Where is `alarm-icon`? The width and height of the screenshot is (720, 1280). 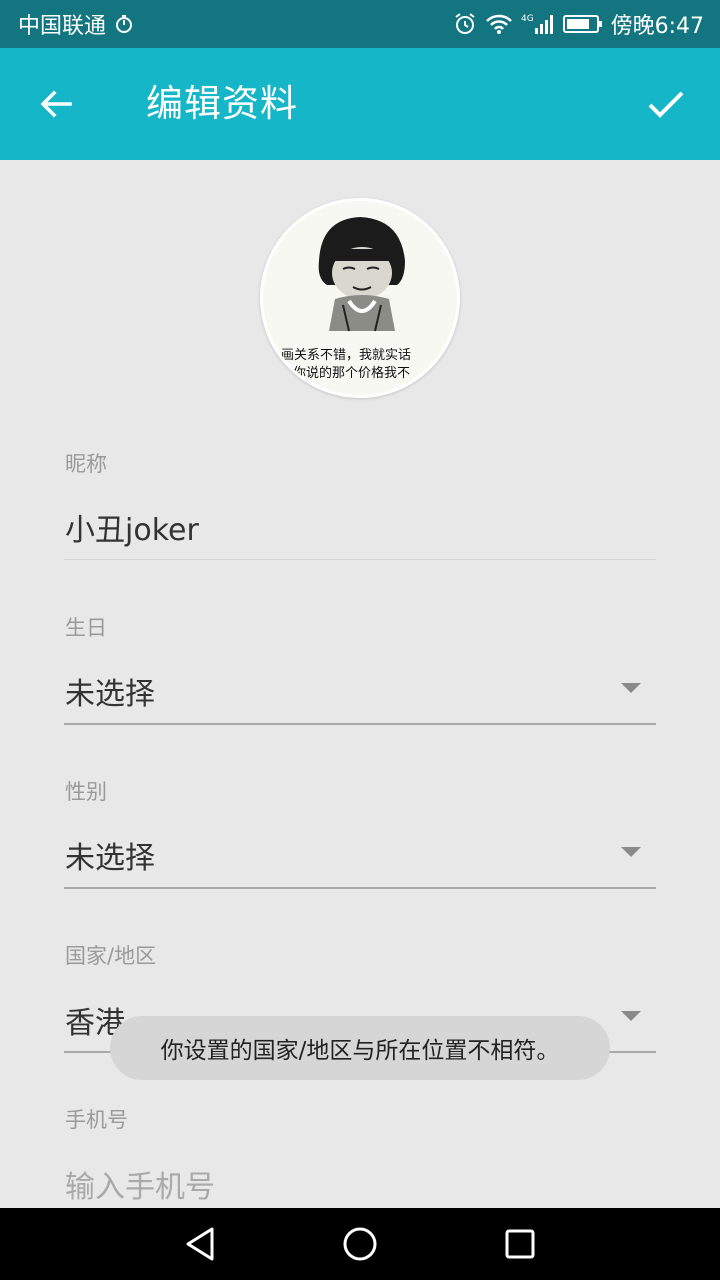 alarm-icon is located at coordinates (465, 24).